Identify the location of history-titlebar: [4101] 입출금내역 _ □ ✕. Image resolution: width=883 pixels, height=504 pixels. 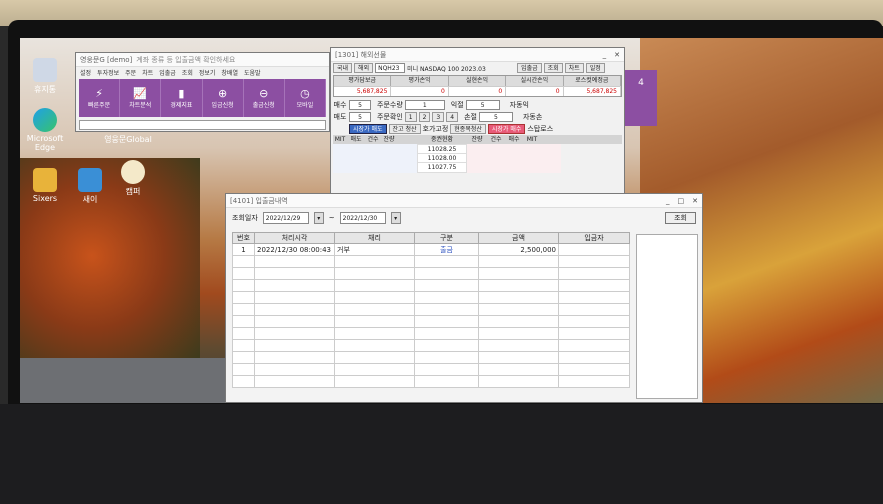
(464, 201).